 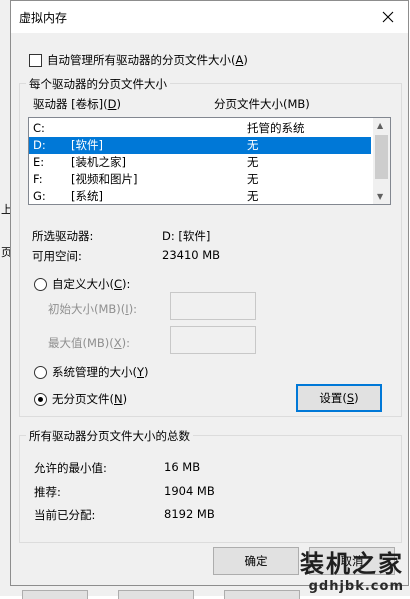 I want to click on currently-allocated-value: 8192 MB, so click(x=189, y=514).